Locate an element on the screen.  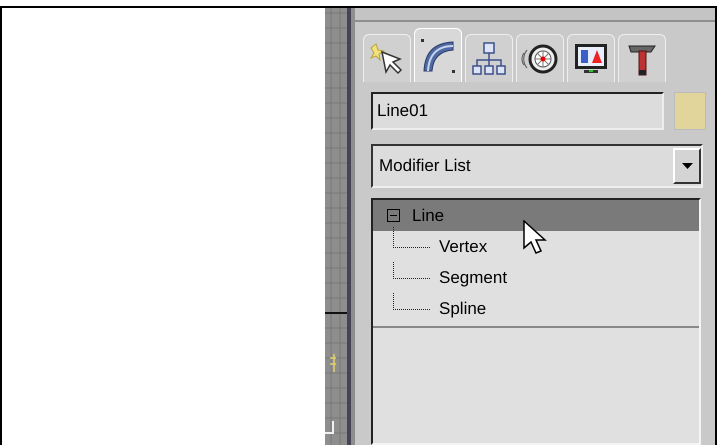
hierarchy-icon is located at coordinates (489, 59).